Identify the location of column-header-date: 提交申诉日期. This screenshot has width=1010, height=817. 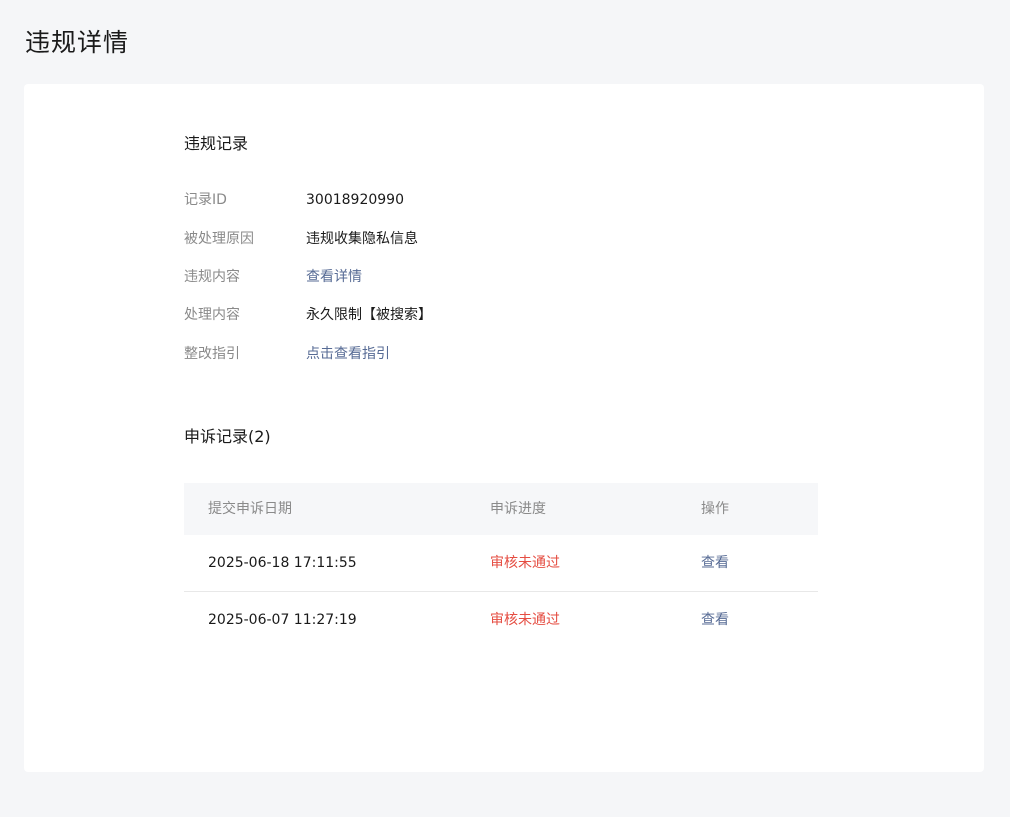
(250, 509).